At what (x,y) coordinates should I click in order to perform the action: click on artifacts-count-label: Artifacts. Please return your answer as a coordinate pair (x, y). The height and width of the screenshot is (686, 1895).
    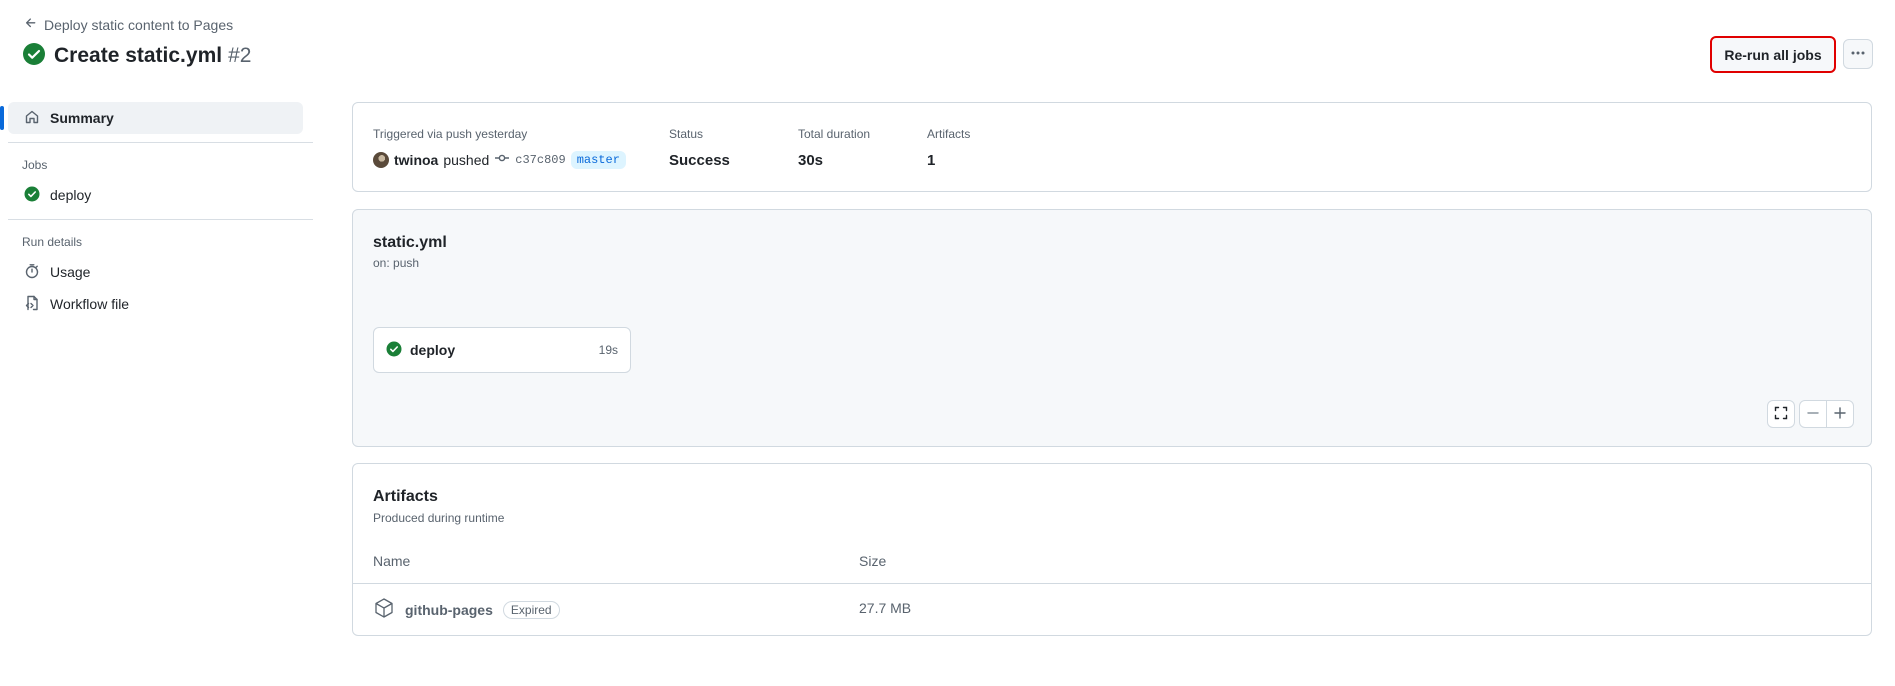
    Looking at the image, I should click on (949, 134).